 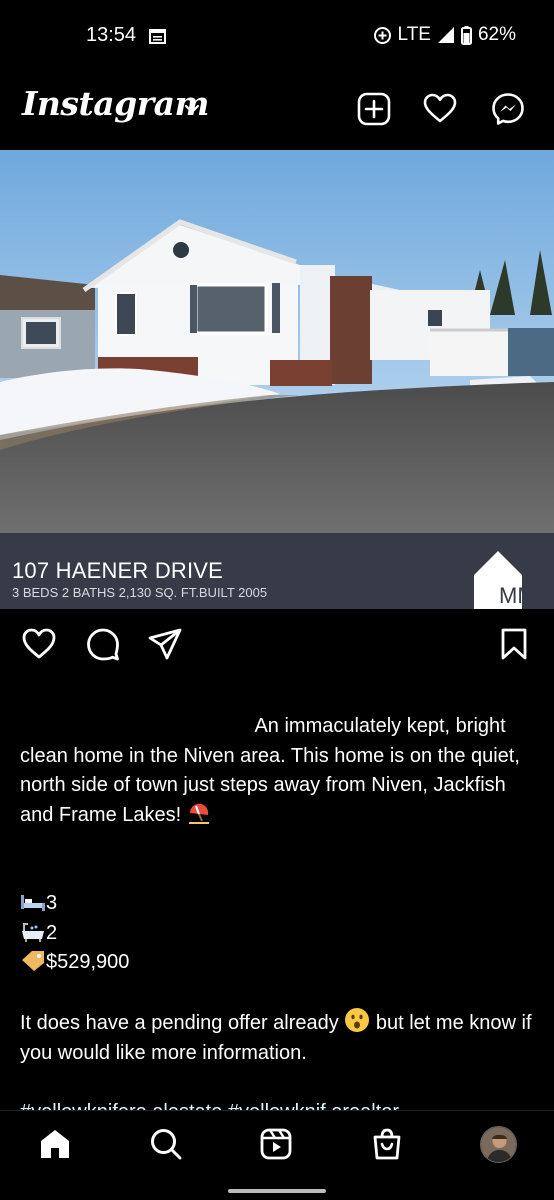 I want to click on signal-icon, so click(x=445, y=35).